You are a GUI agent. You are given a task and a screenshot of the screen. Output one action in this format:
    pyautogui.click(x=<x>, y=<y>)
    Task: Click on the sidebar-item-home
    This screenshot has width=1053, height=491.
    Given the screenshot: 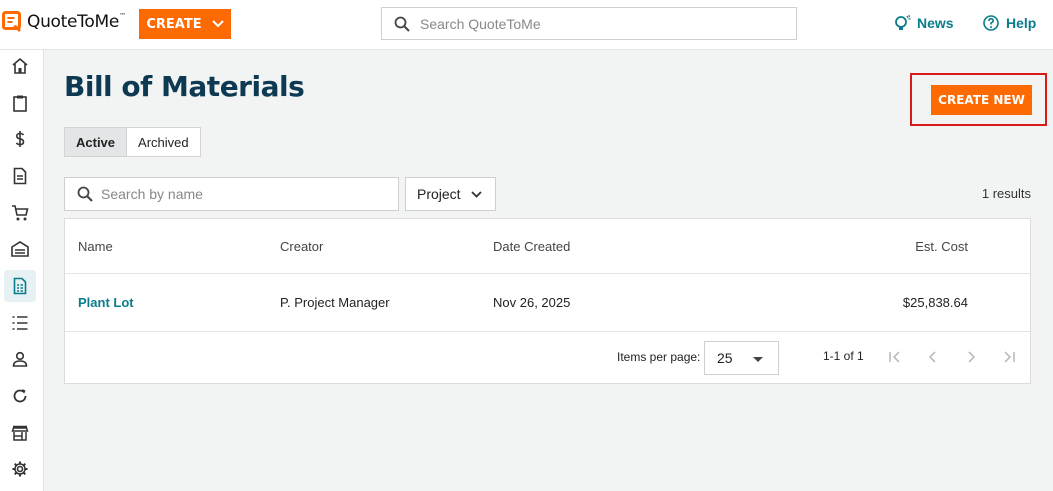 What is the action you would take?
    pyautogui.click(x=20, y=66)
    